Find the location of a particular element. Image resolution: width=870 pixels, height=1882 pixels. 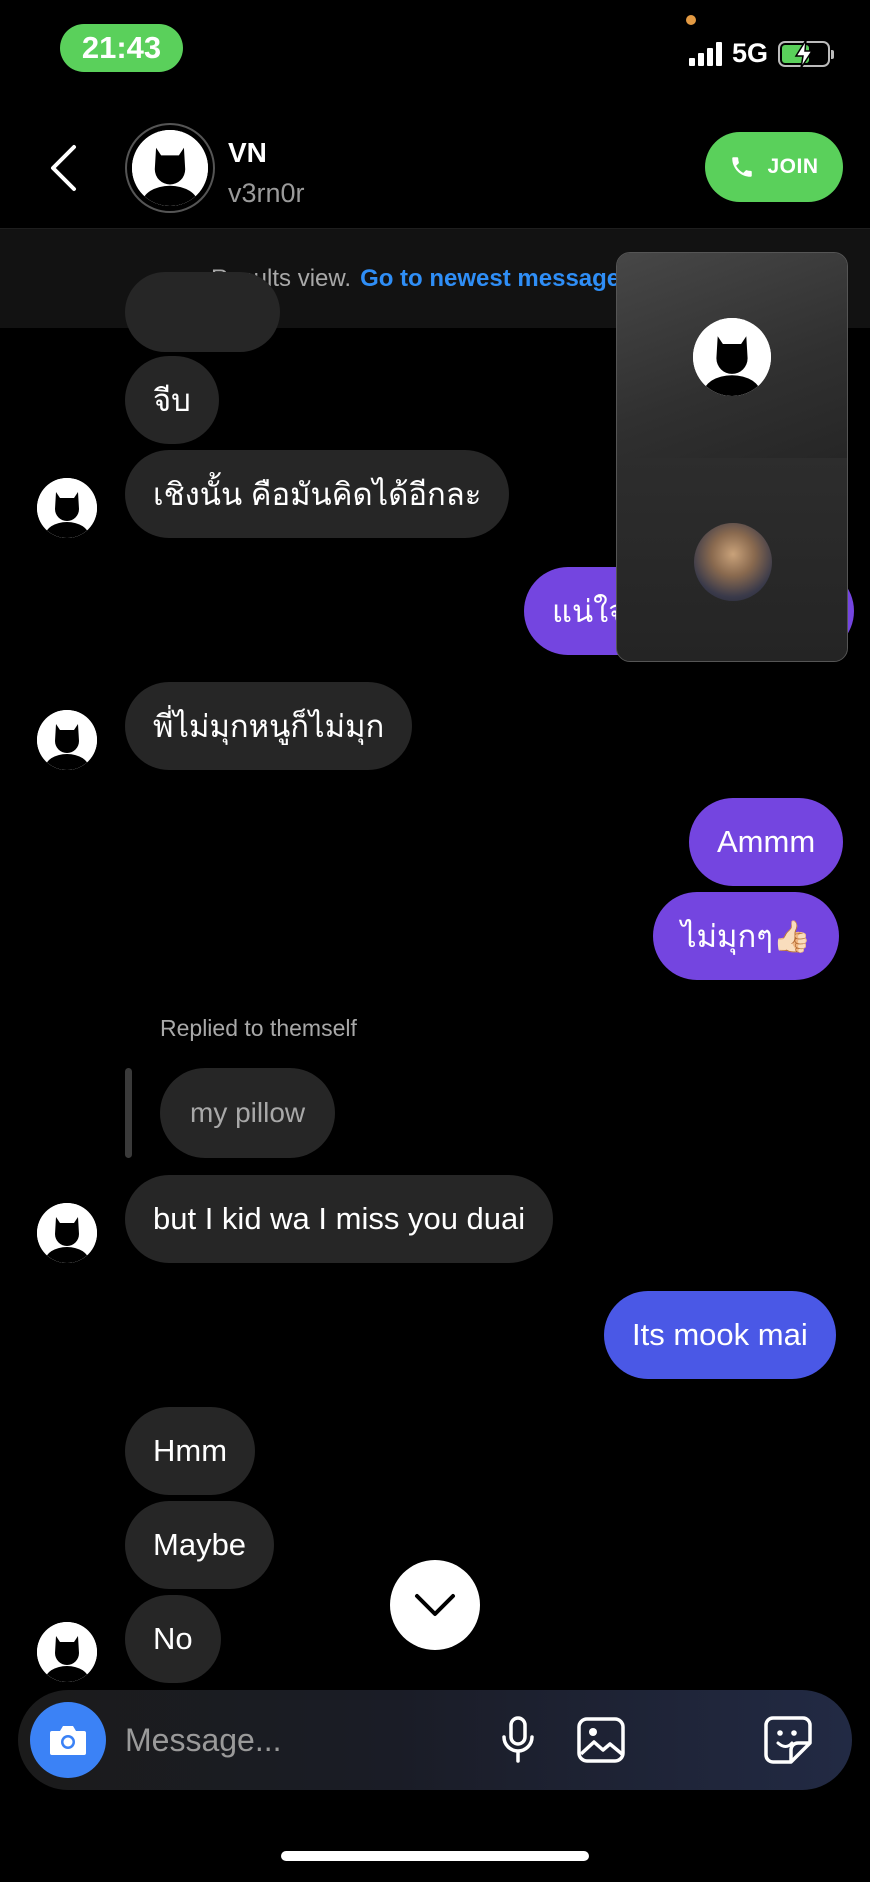

message-bubble is located at coordinates (202, 312).